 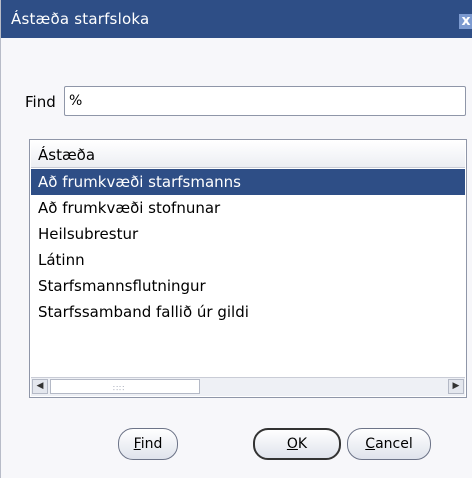 I want to click on column-header-label: Ástæða, so click(x=67, y=155).